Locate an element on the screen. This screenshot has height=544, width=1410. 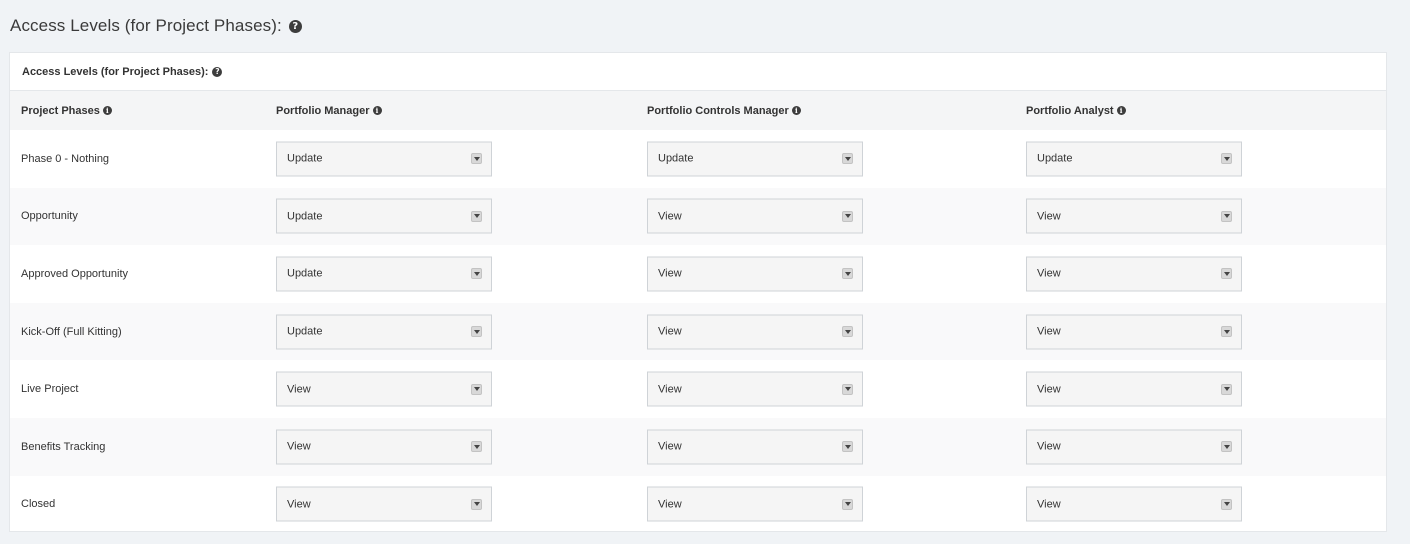
column-header-portfolio-controls-manager: Portfolio Controls Manager i is located at coordinates (724, 110).